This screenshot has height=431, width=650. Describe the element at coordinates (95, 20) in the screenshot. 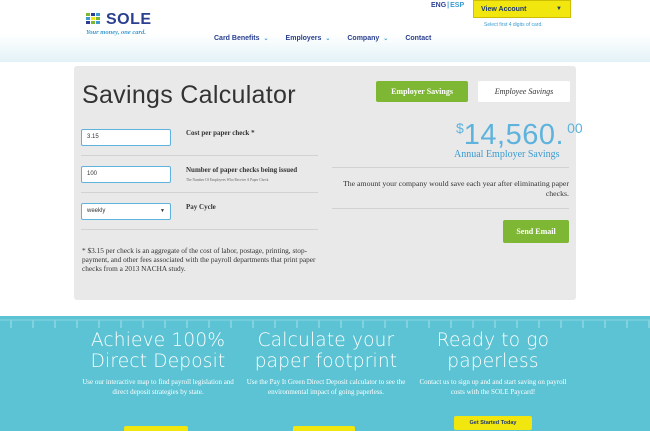

I see `logo-mosaic-icon` at that location.